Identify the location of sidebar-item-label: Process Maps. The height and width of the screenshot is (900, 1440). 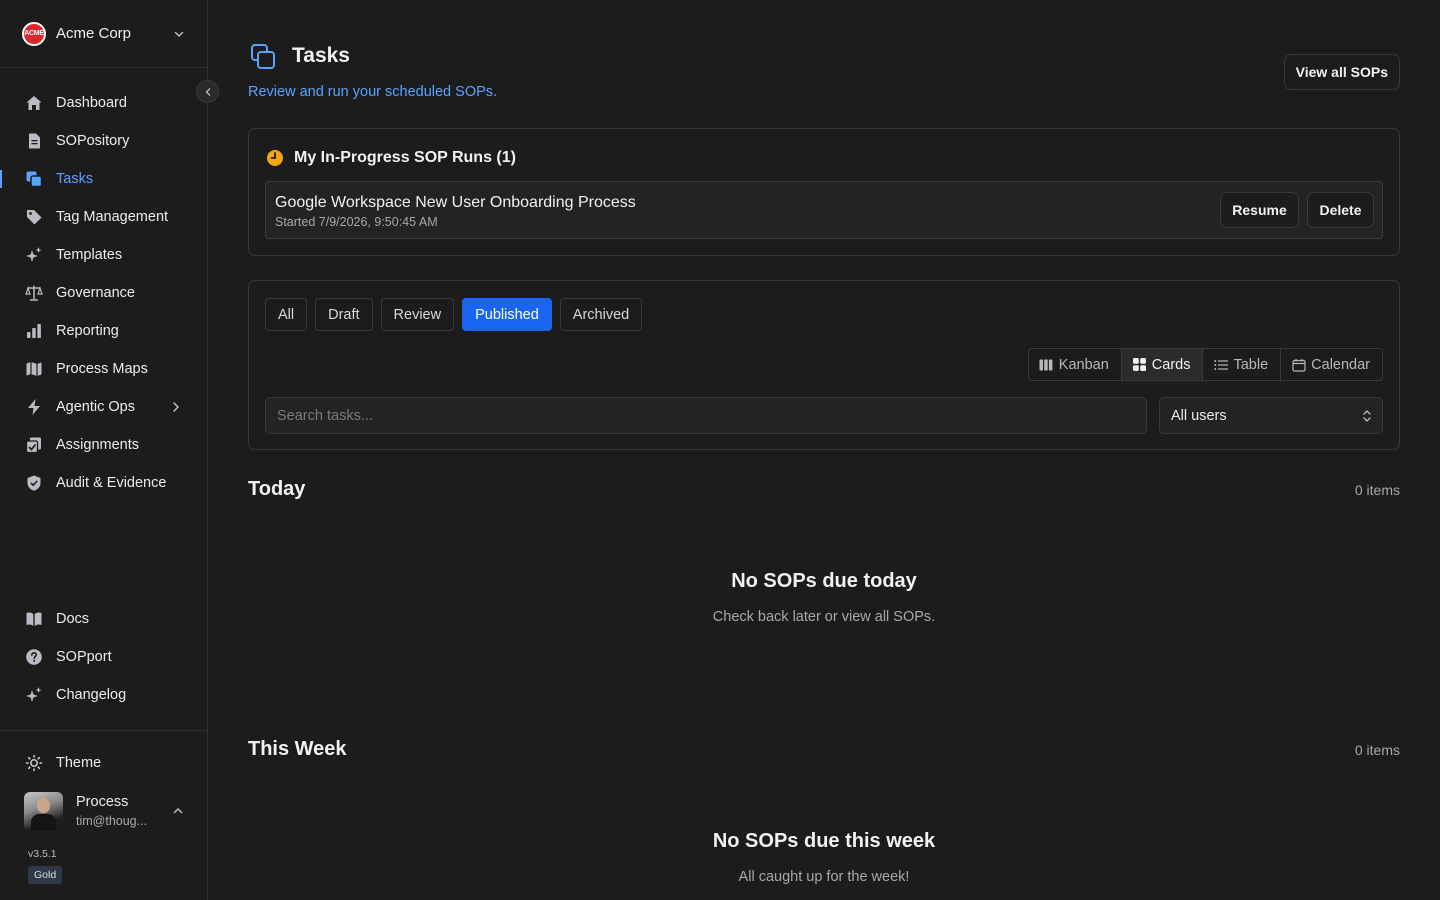
(102, 369).